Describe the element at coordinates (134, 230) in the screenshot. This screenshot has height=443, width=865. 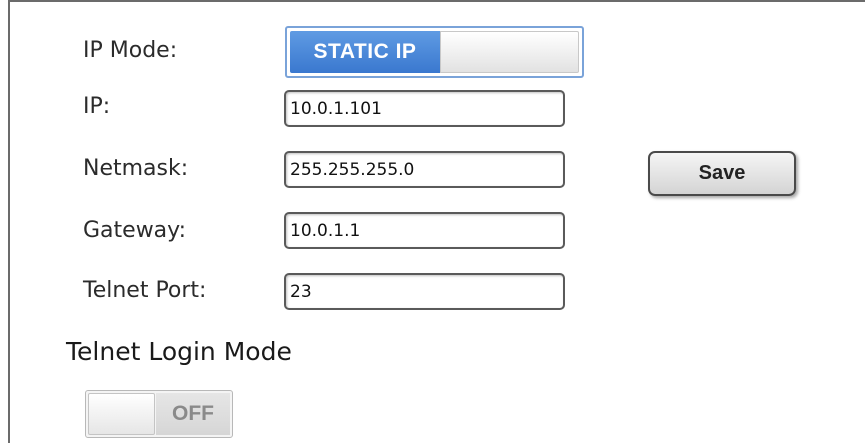
I see `gateway-label: Gateway:` at that location.